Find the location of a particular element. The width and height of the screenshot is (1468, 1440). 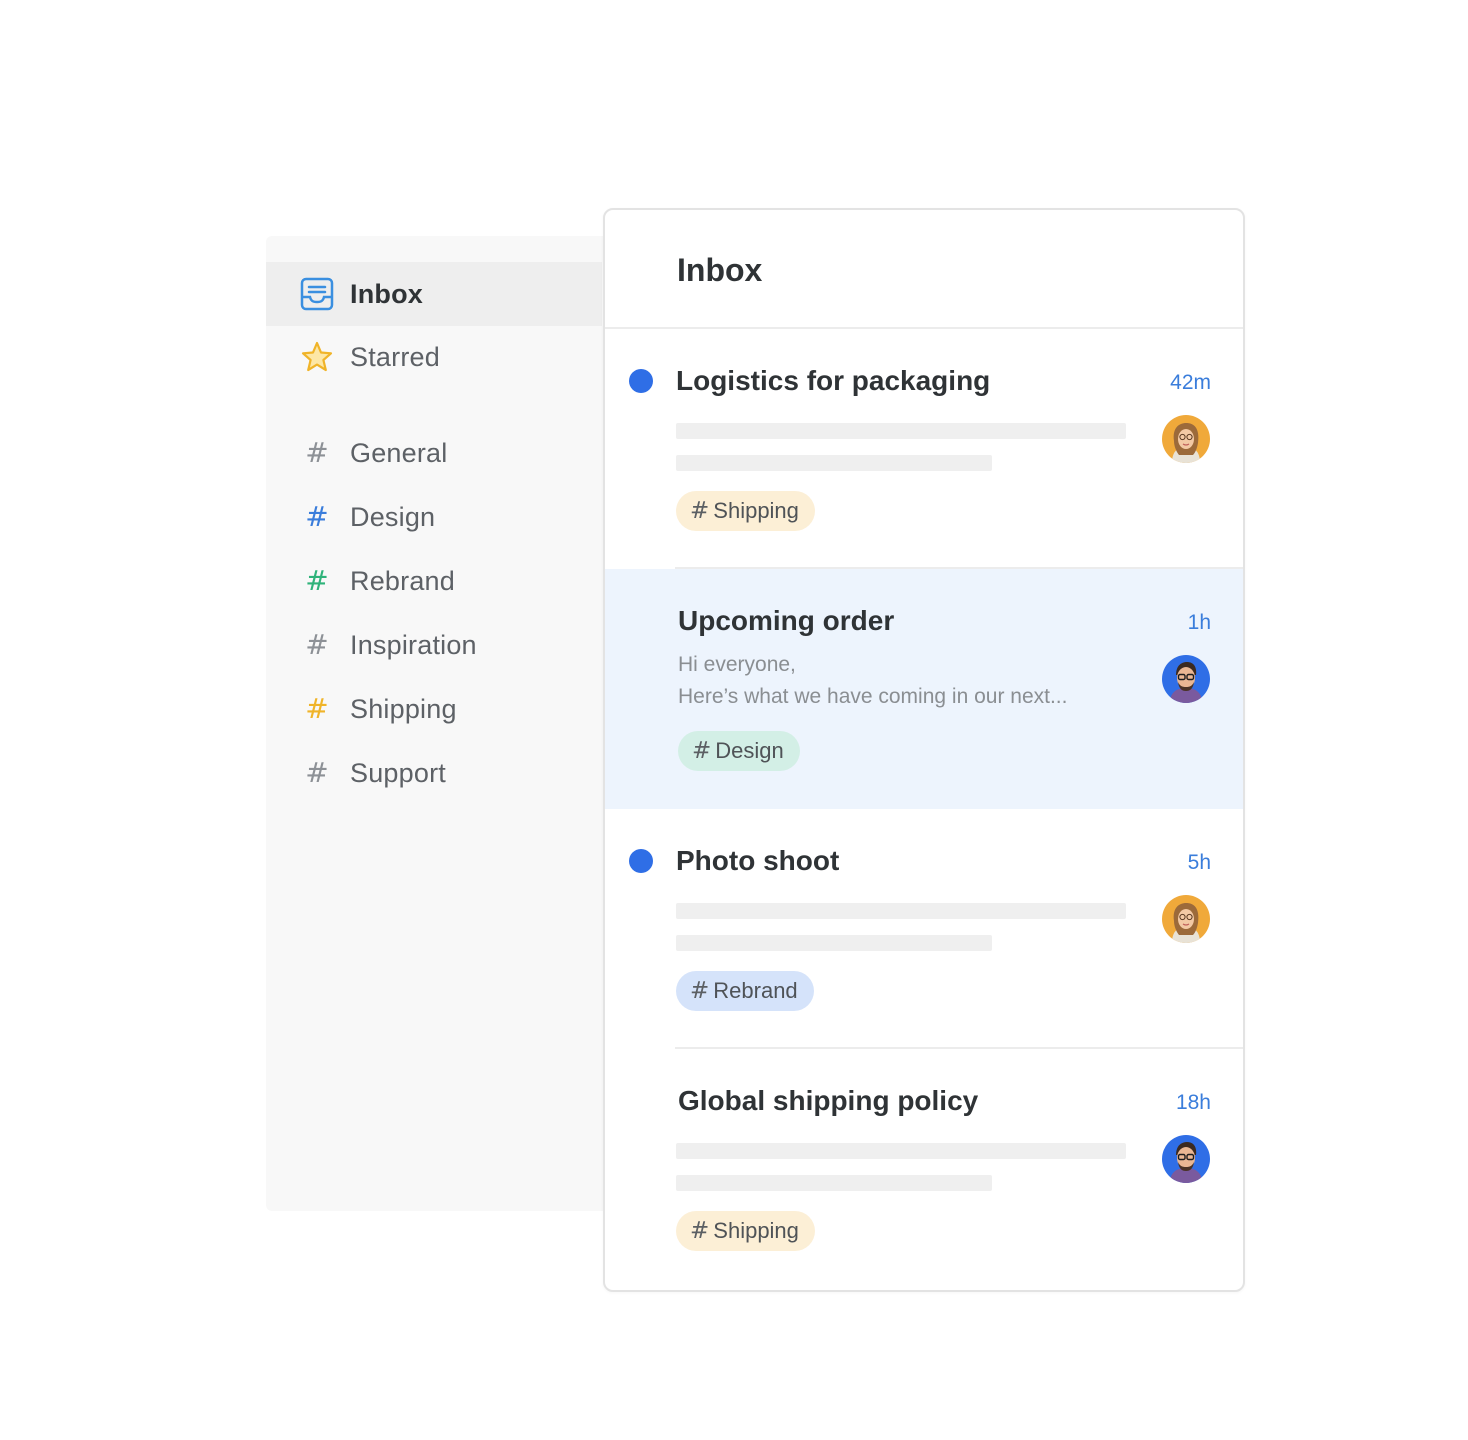

tag-design: # Design is located at coordinates (739, 751).